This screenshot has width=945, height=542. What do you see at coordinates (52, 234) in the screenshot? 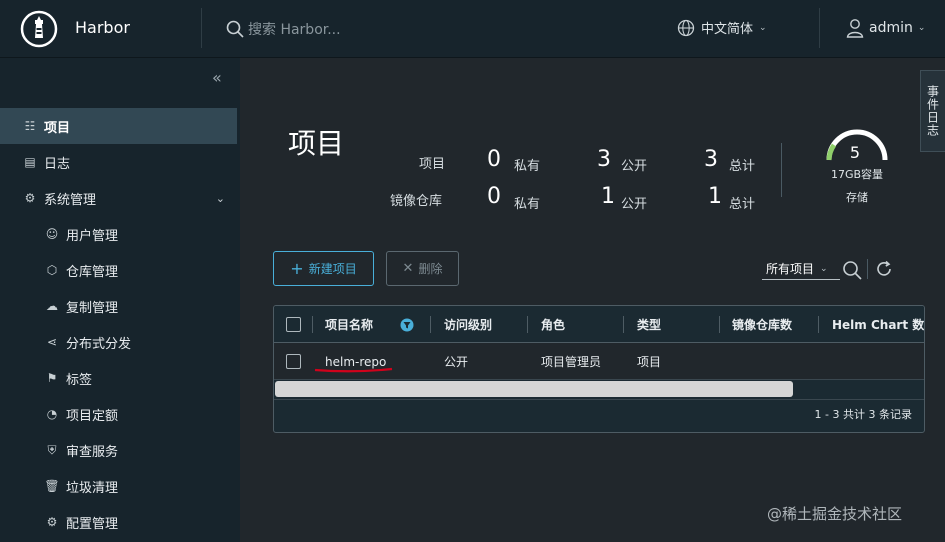
I see `users-icon: ☺` at bounding box center [52, 234].